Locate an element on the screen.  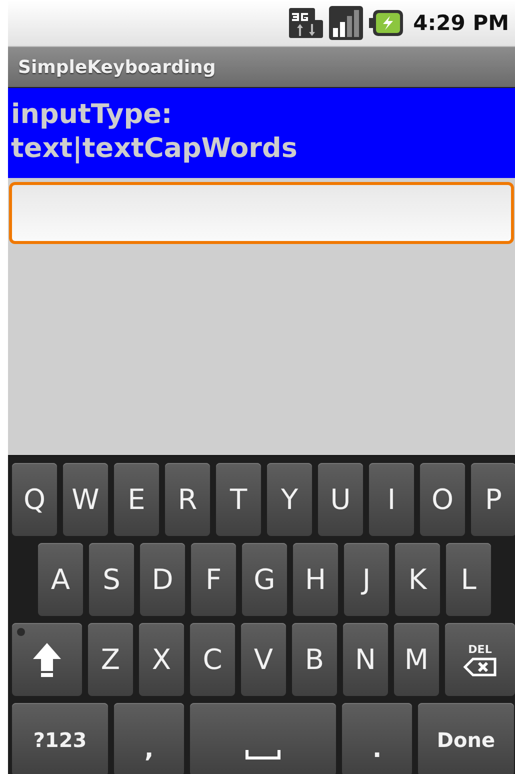
key: . is located at coordinates (377, 738).